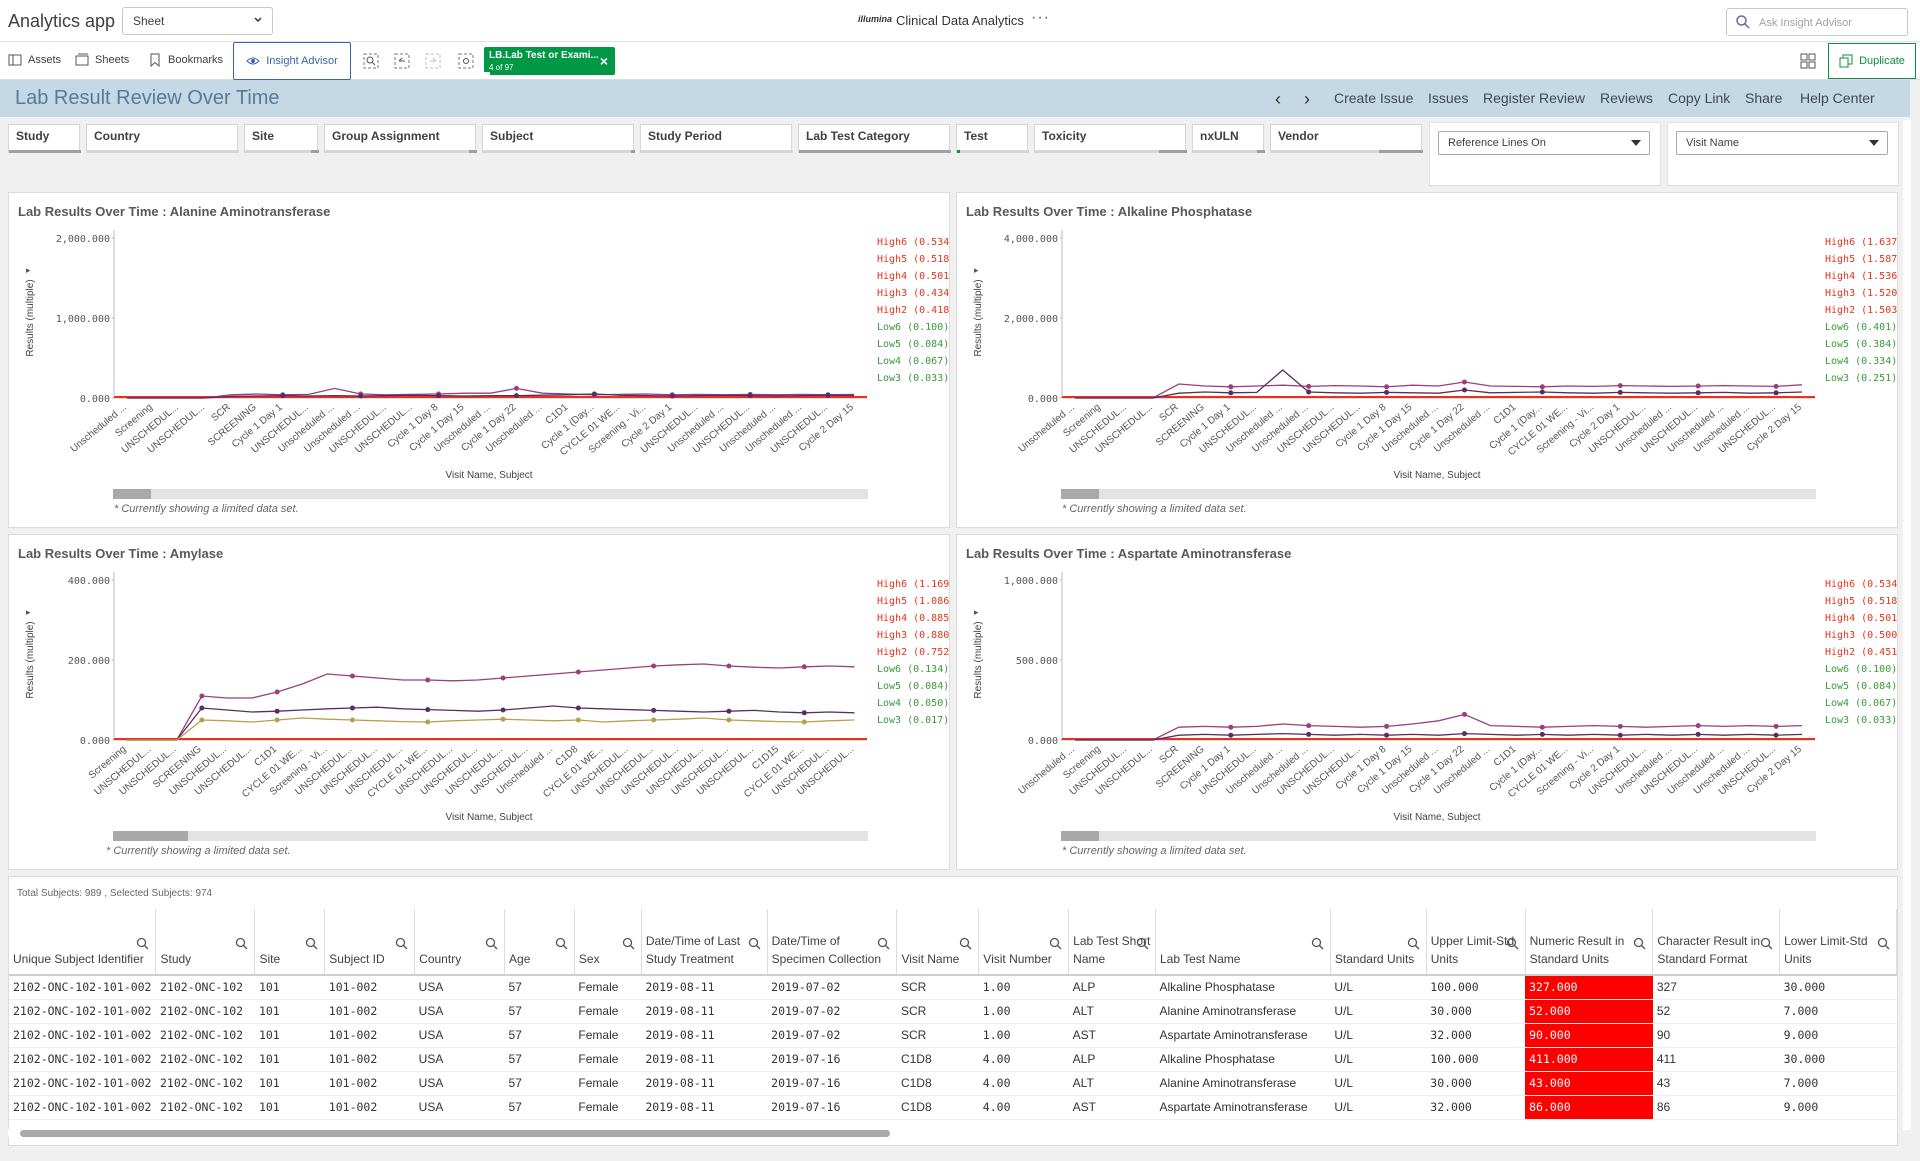 Image resolution: width=1920 pixels, height=1161 pixels. Describe the element at coordinates (608, 942) in the screenshot. I see `column-header: Sex` at that location.